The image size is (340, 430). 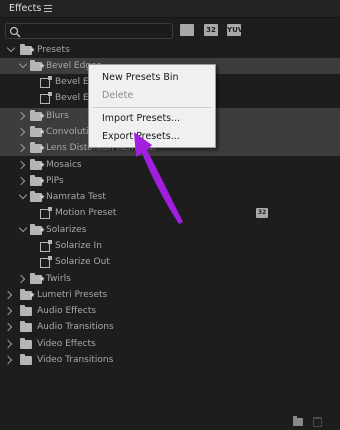 I want to click on search-input, so click(x=96, y=31).